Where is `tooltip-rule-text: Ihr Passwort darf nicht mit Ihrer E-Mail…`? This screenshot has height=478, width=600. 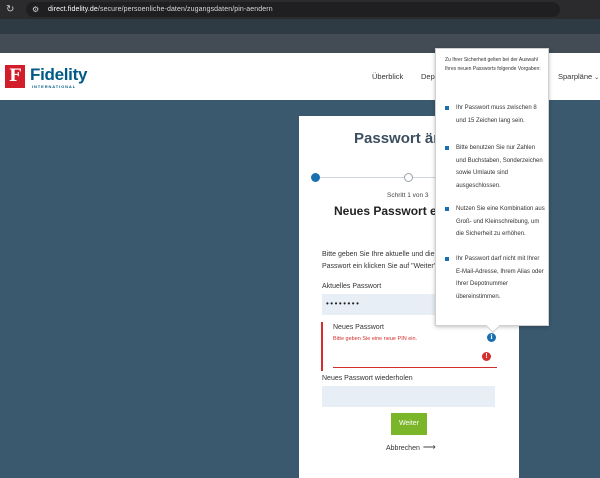
tooltip-rule-text: Ihr Passwort darf nicht mit Ihrer E-Mail… is located at coordinates (500, 278).